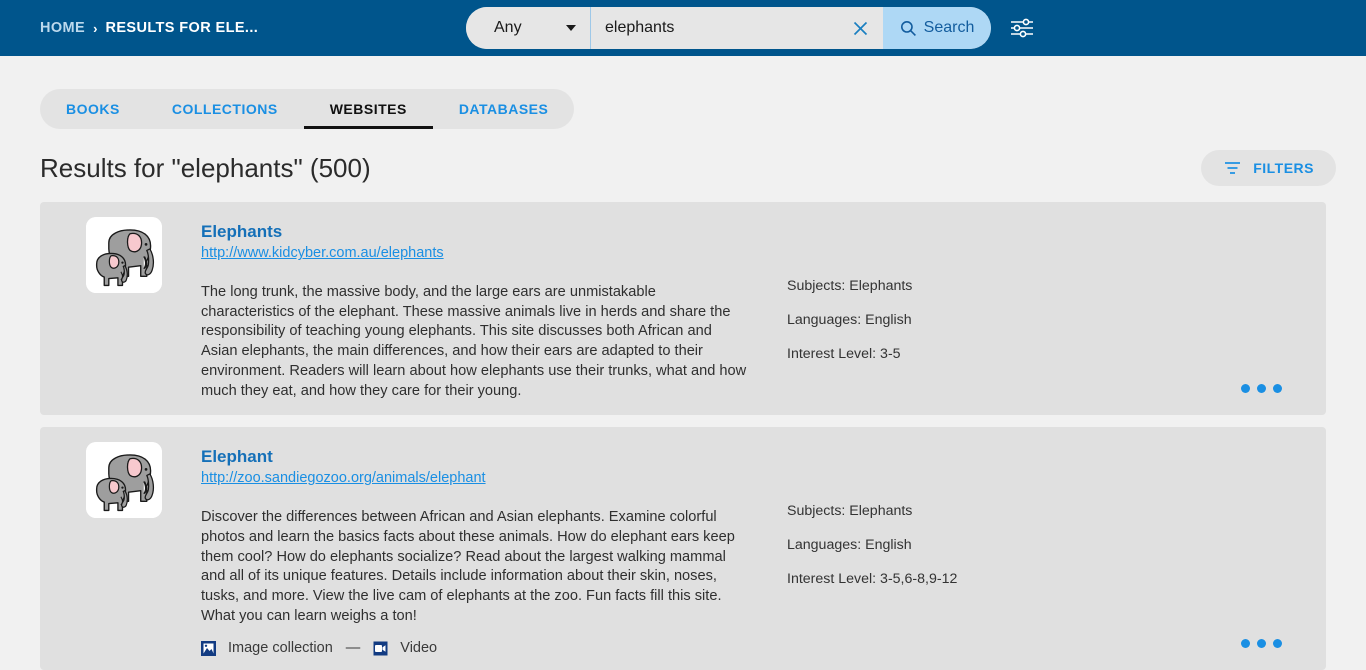  I want to click on close-icon, so click(860, 28).